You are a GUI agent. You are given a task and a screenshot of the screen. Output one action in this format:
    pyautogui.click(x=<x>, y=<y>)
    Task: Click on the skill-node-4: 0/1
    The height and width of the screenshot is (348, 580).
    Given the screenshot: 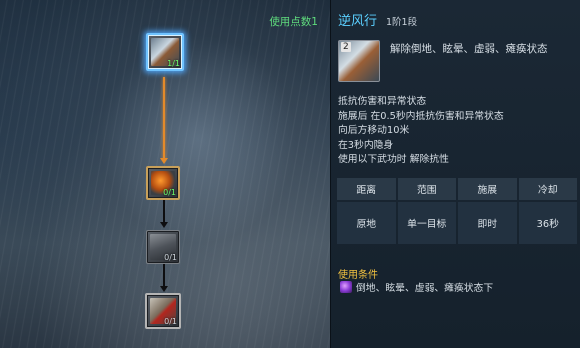 What is the action you would take?
    pyautogui.click(x=163, y=311)
    